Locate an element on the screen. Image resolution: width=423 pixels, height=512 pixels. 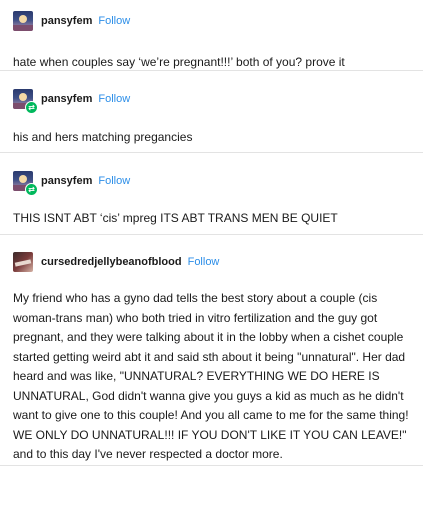
sunset-avatar-icon is located at coordinates (23, 21).